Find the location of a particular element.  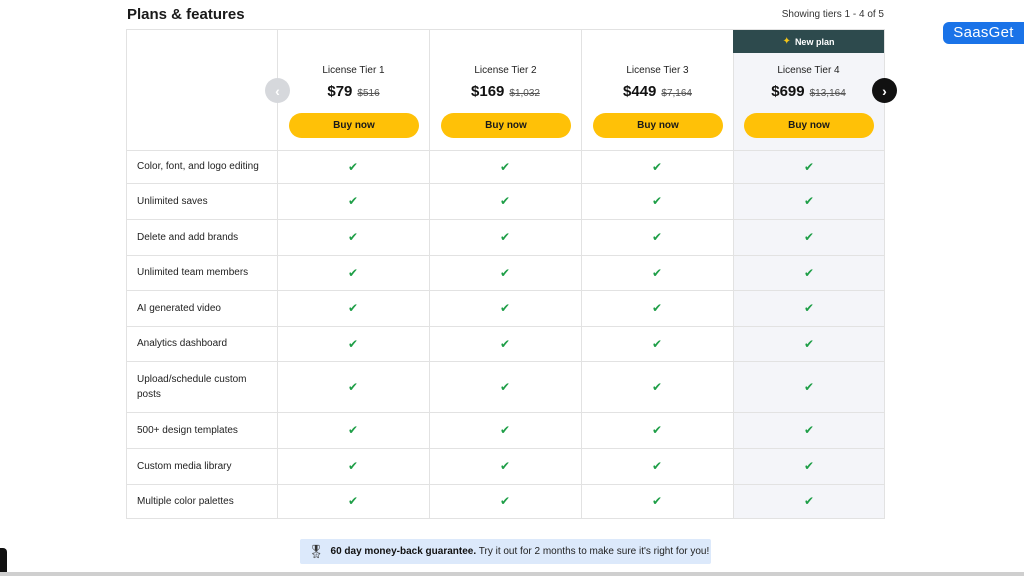

medal-icon: 🎖 is located at coordinates (316, 551).